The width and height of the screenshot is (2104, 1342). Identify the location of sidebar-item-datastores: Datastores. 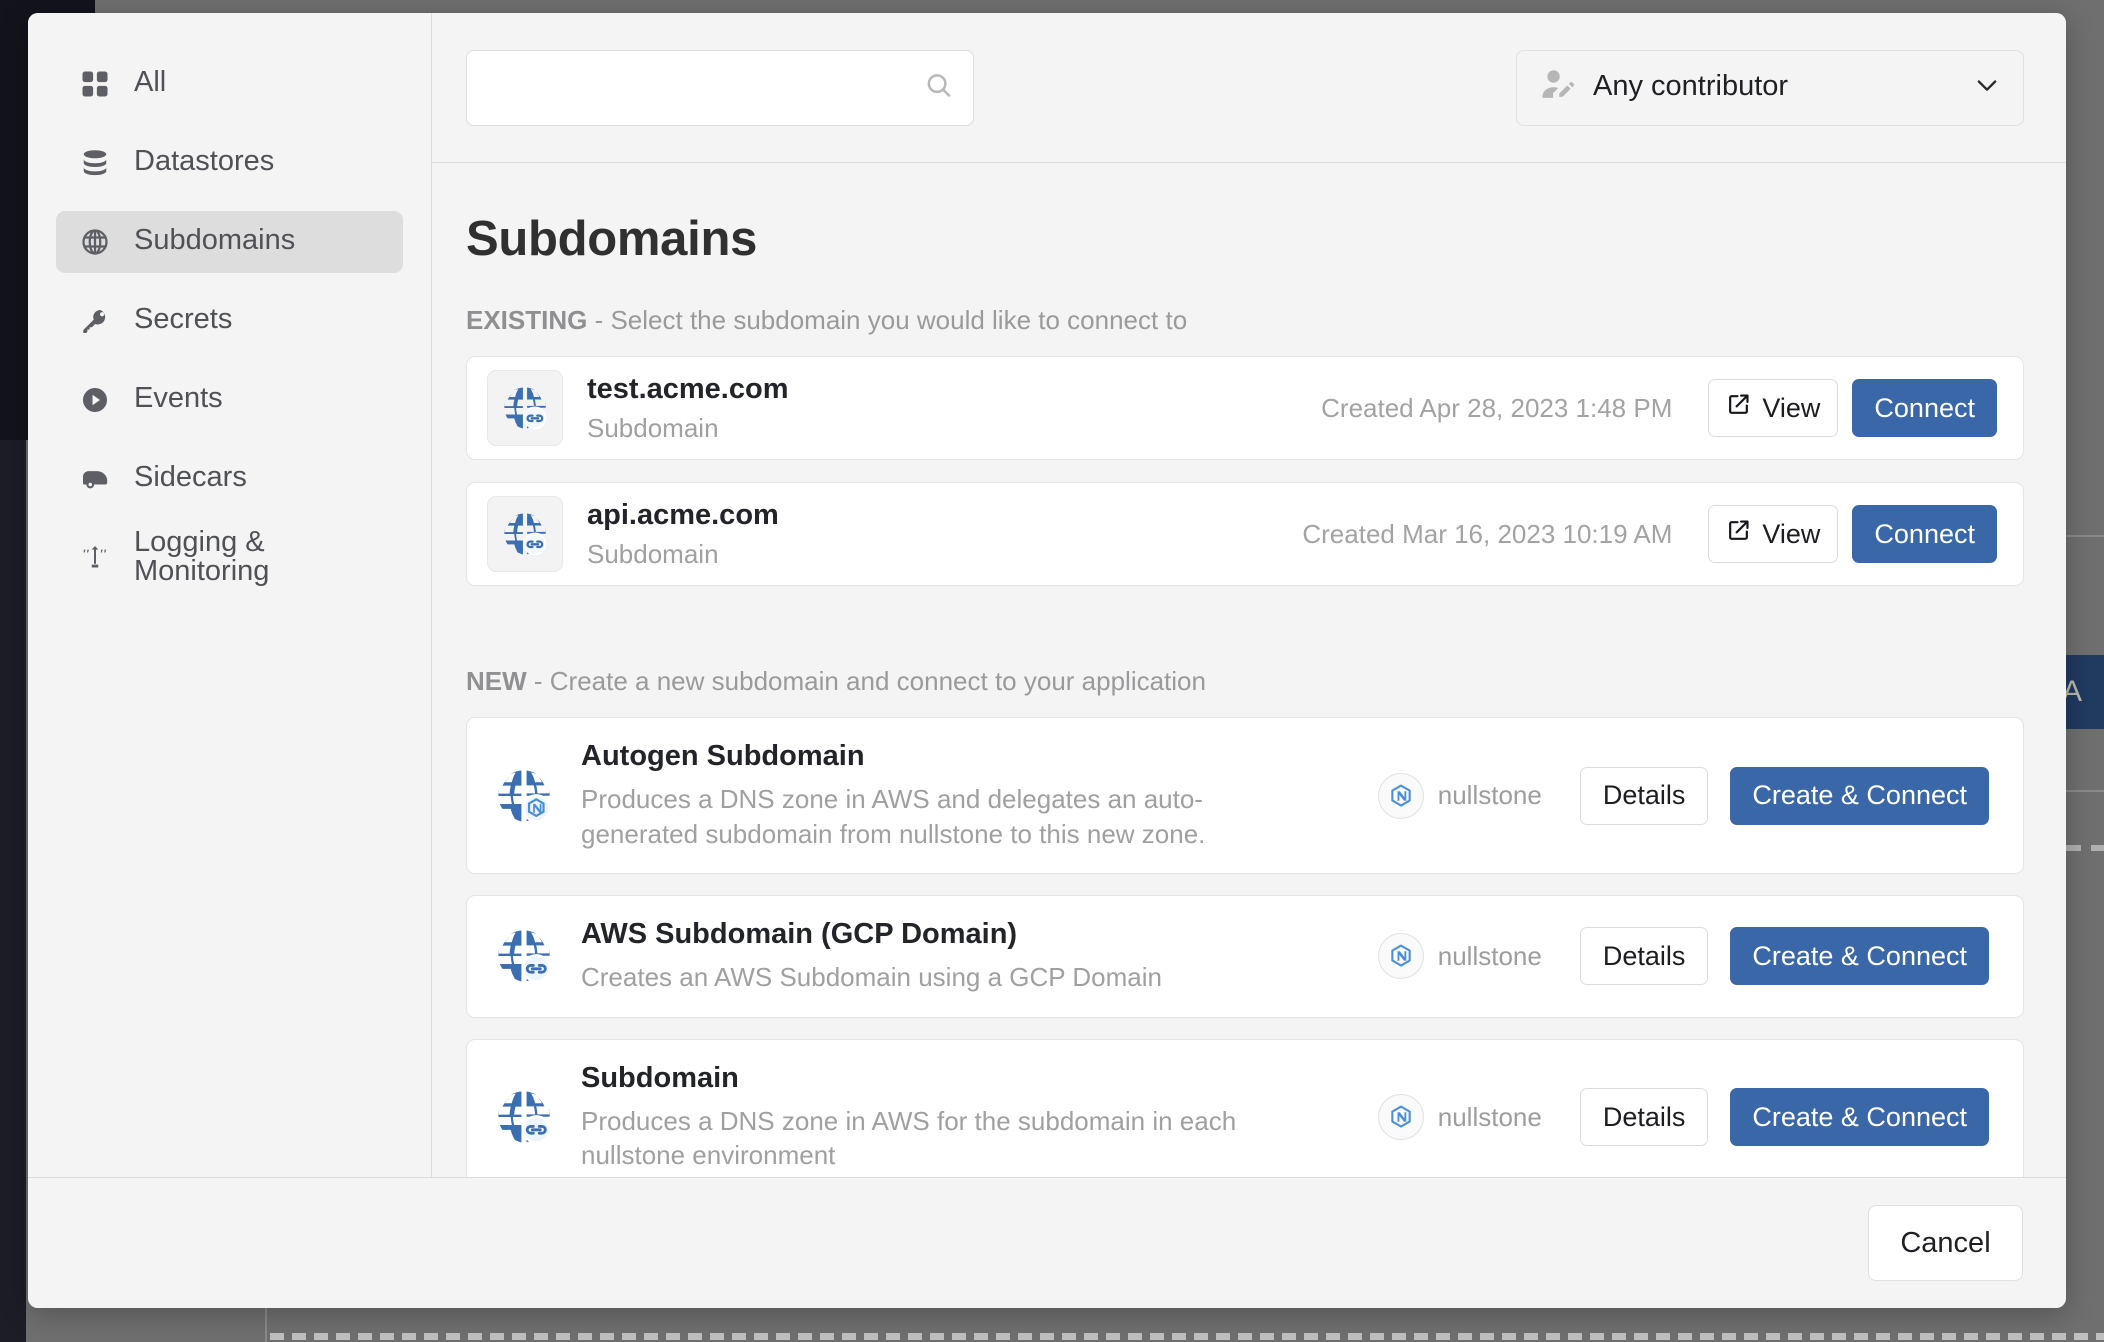
(229, 163).